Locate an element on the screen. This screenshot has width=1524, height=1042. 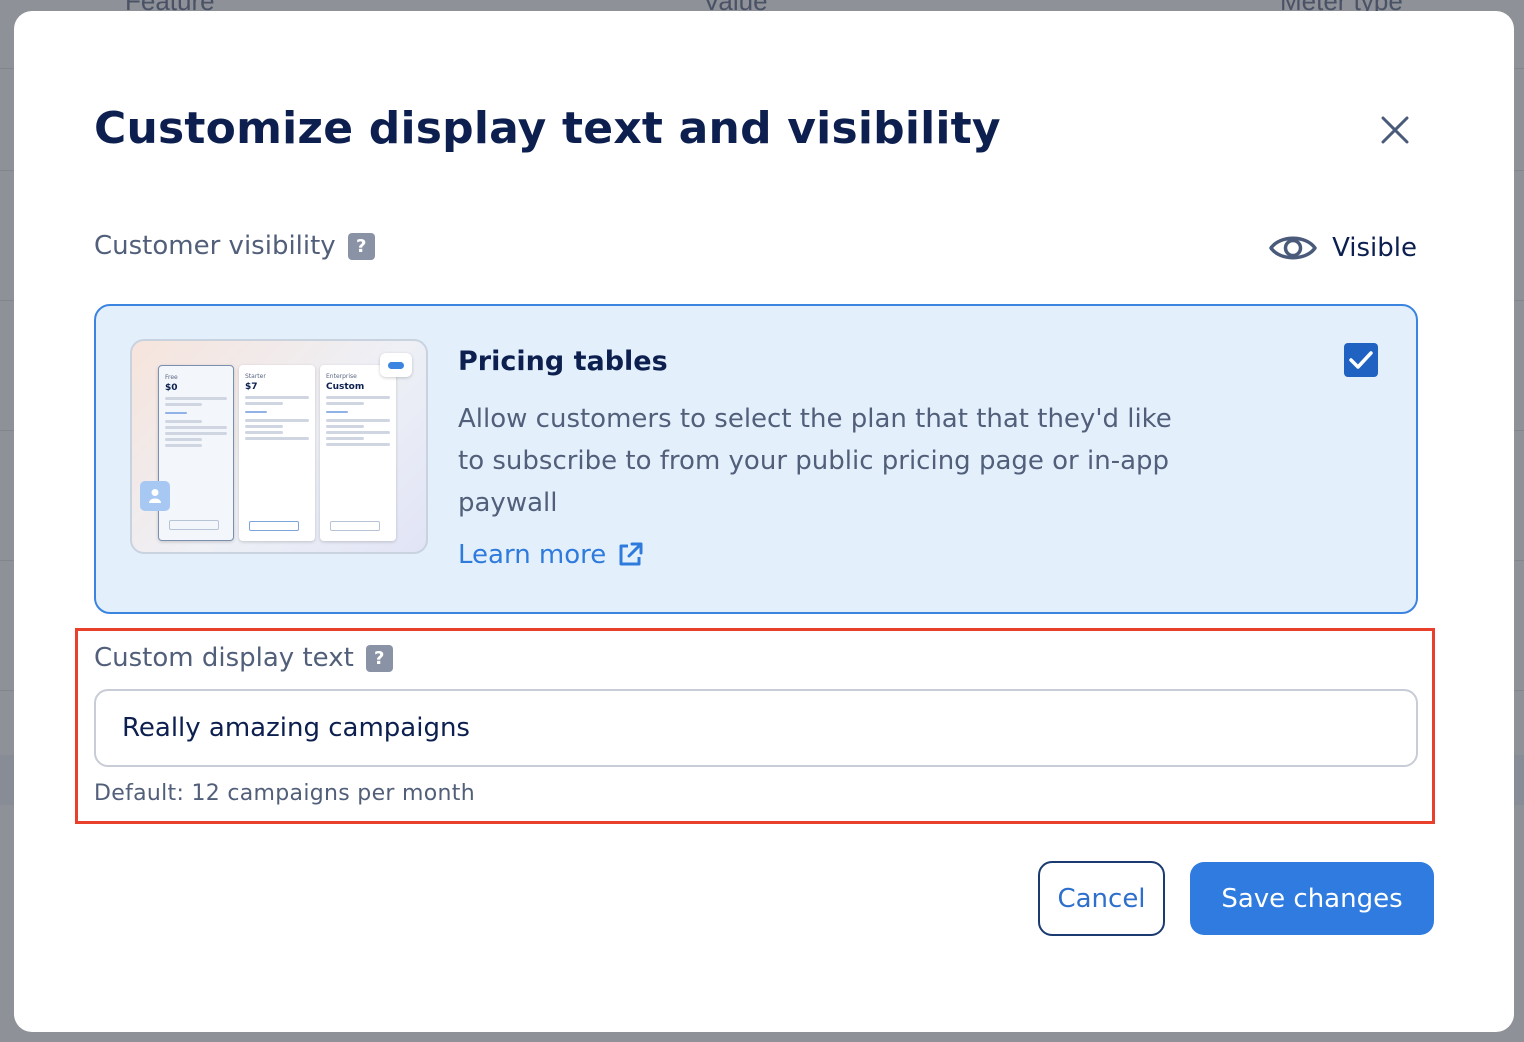
learn-more-text: Learn more is located at coordinates (532, 555).